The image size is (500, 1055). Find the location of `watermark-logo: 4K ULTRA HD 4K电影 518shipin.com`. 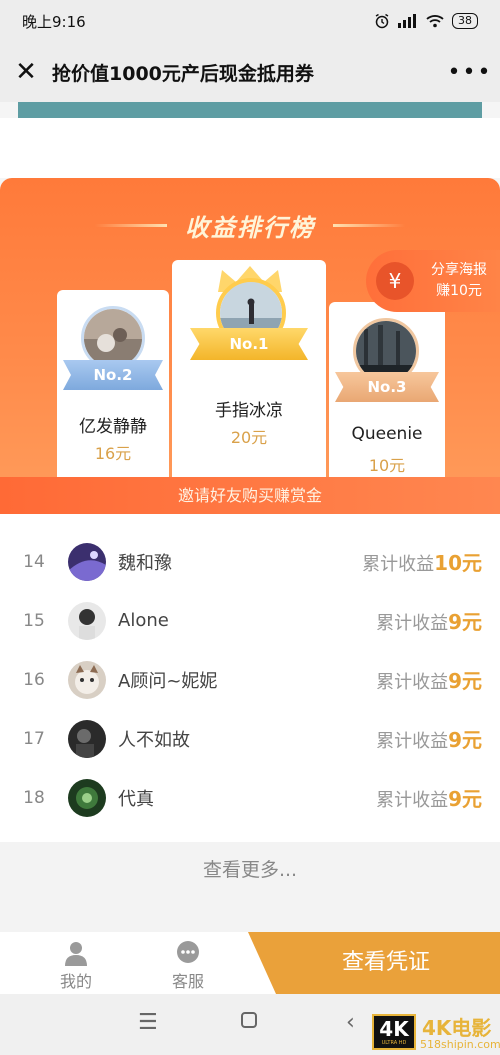

watermark-logo: 4K ULTRA HD 4K电影 518shipin.com is located at coordinates (436, 1032).